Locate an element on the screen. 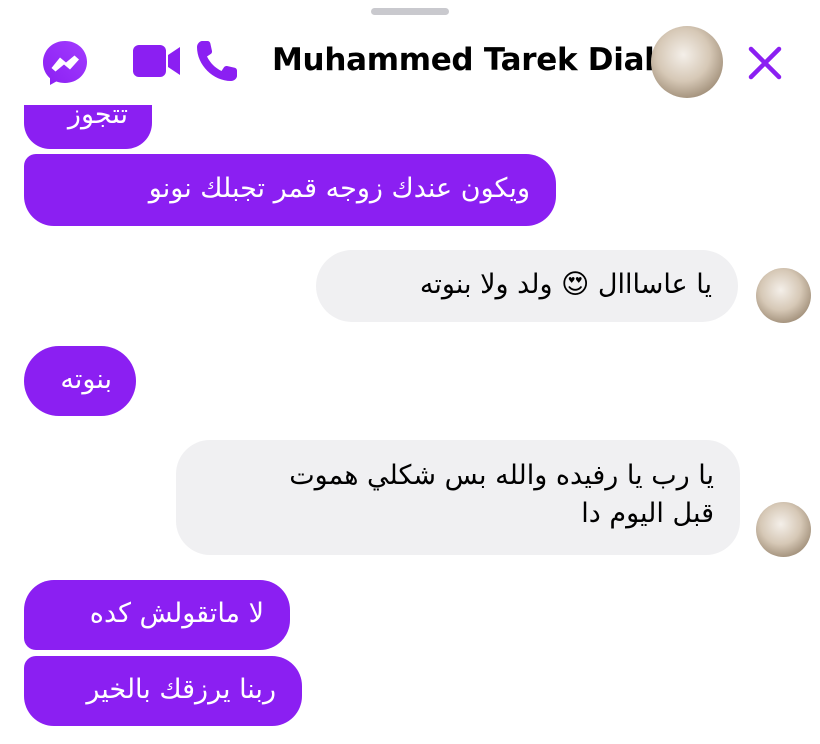  message-text: لا ماتقولش كده is located at coordinates (176, 613).